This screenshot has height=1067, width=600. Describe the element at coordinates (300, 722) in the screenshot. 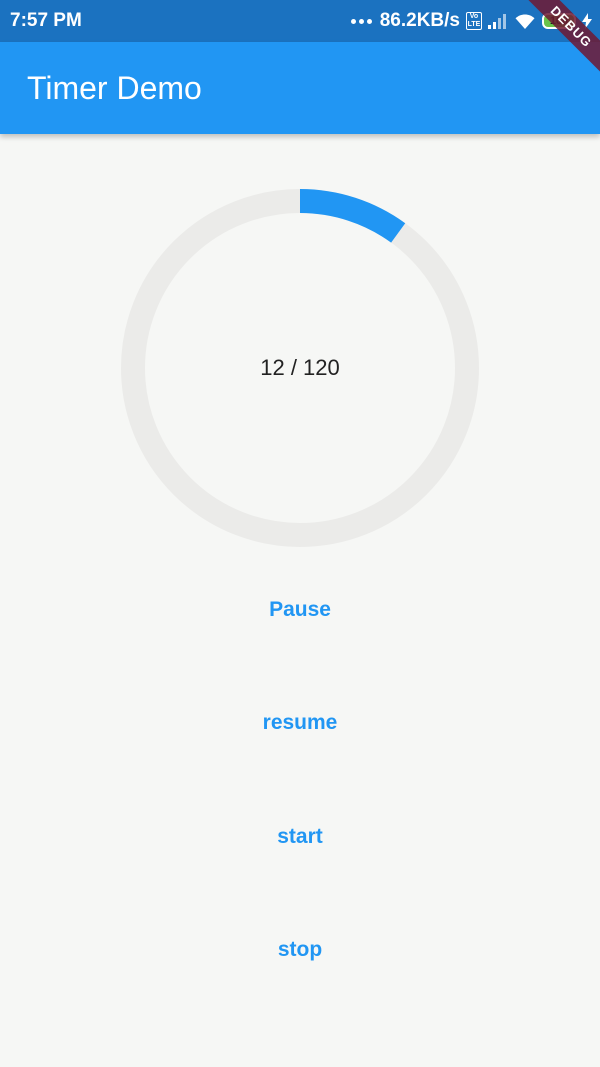

I see `resume-button: resume` at that location.